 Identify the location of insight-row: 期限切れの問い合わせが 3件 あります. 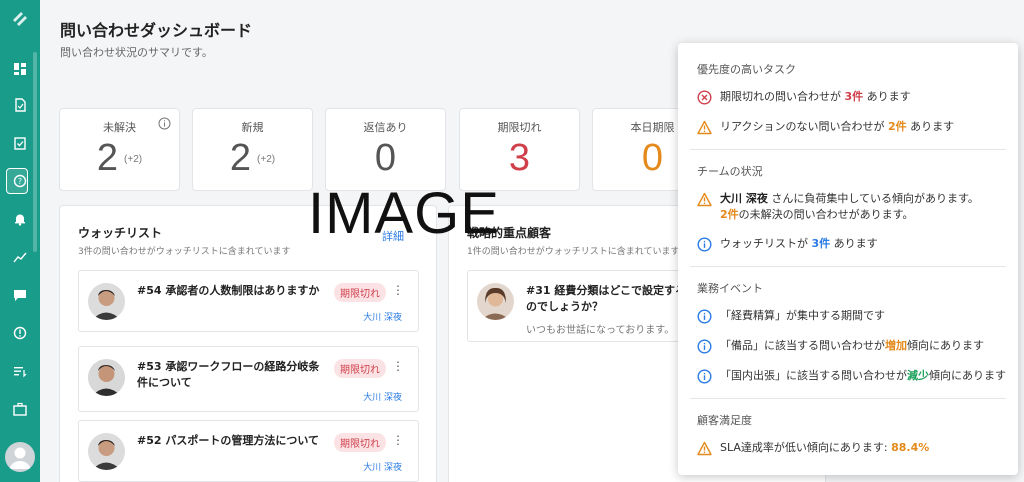
(804, 97).